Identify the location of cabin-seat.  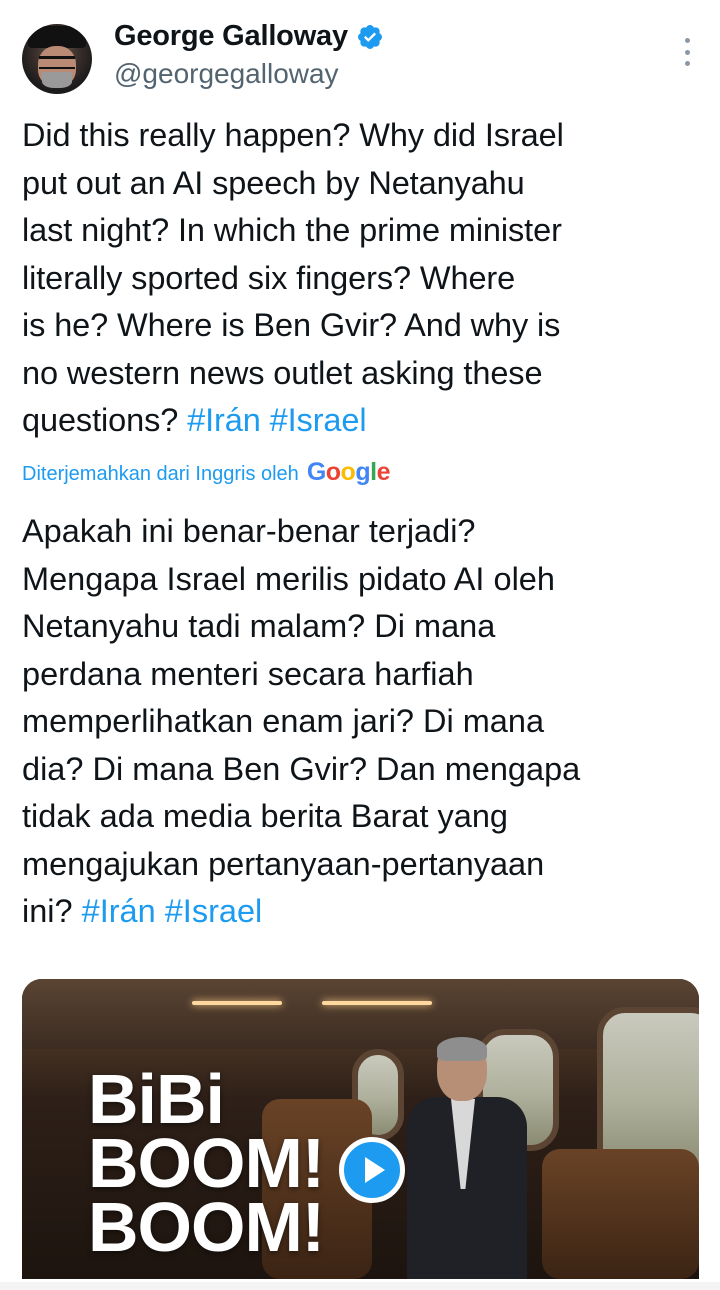
(620, 1214).